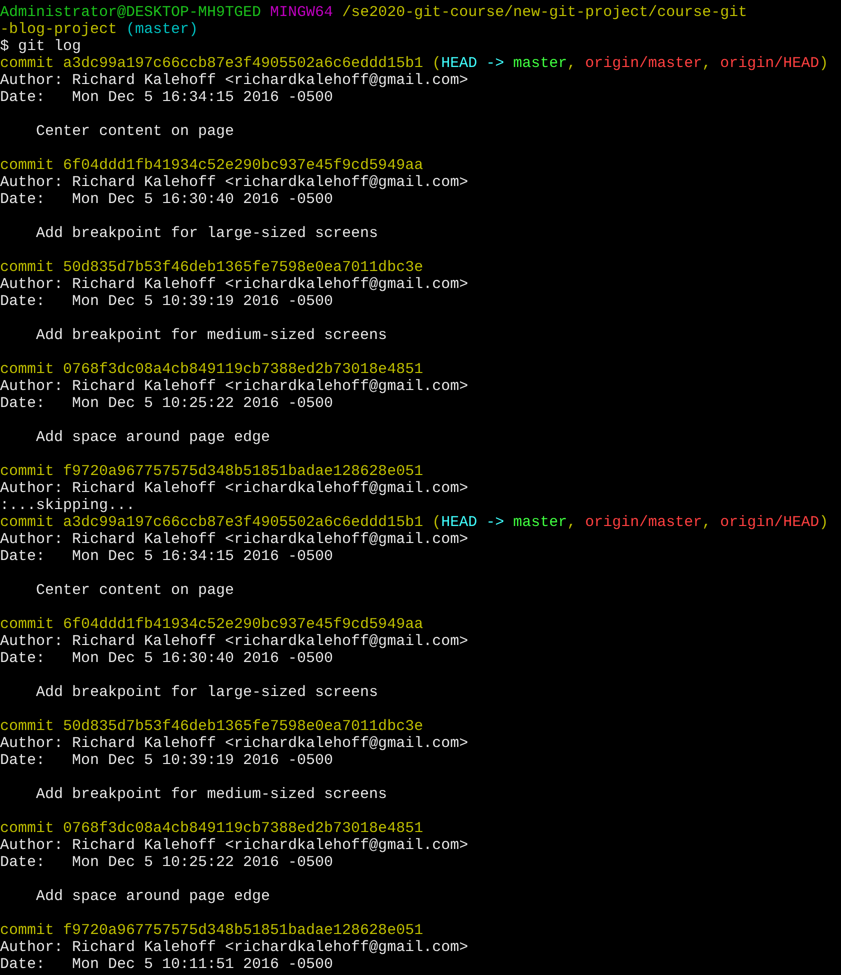 The width and height of the screenshot is (841, 975). What do you see at coordinates (41, 46) in the screenshot?
I see `terminal-line: $ git log` at bounding box center [41, 46].